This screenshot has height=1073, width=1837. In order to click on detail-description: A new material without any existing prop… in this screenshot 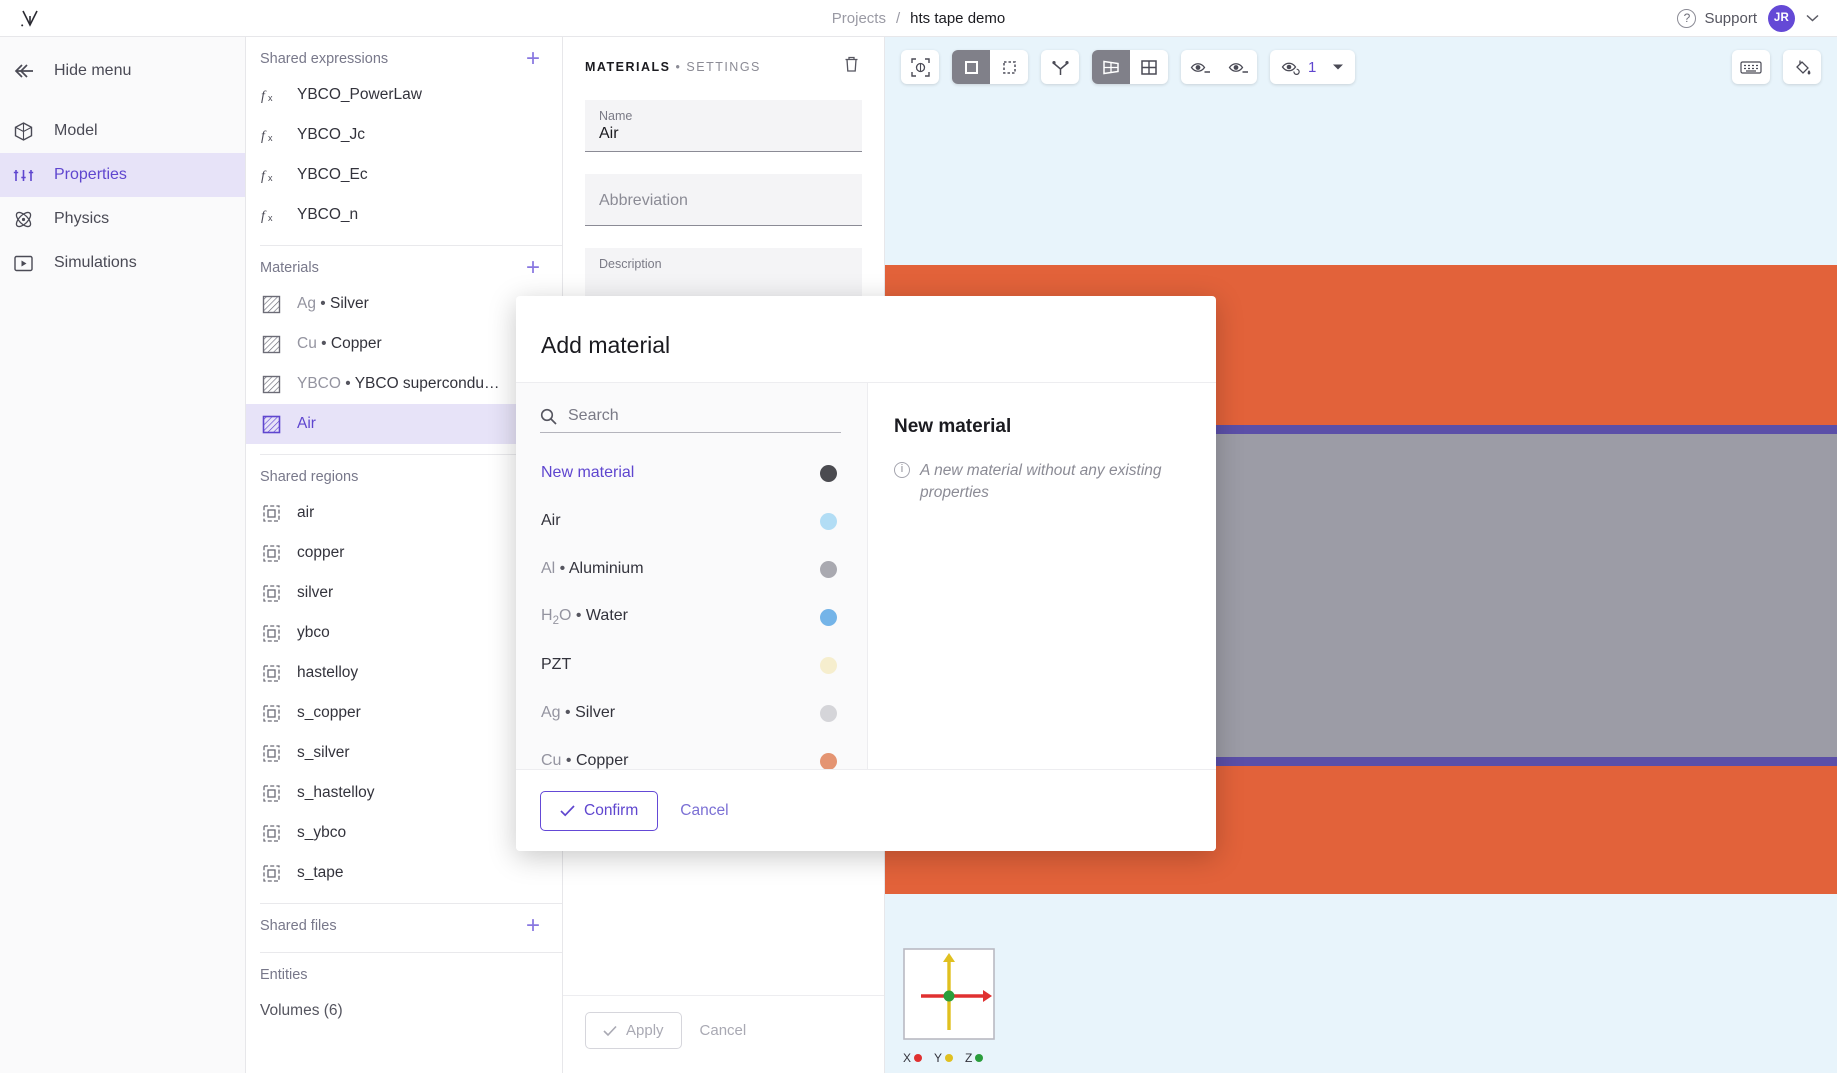, I will do `click(1041, 482)`.